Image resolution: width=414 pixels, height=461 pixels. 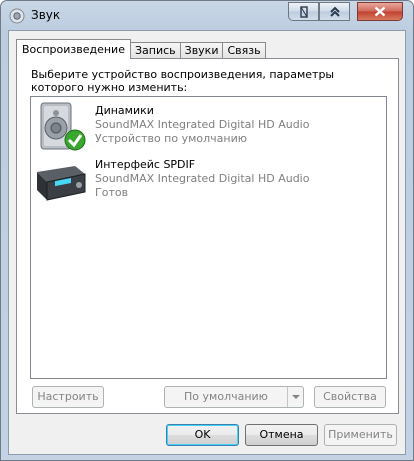 I want to click on apply-button: Применить, so click(x=360, y=435).